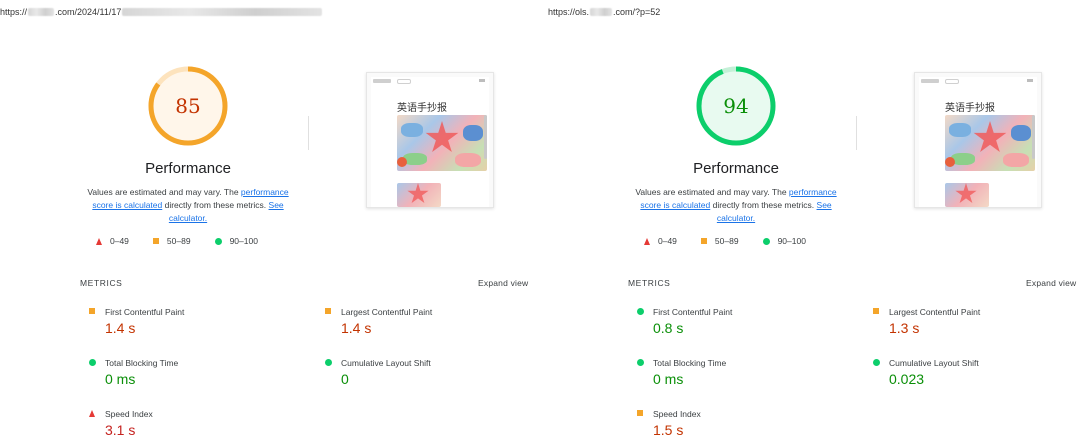 This screenshot has height=448, width=1080. I want to click on url-path: .com/2024/11/17, so click(88, 12).